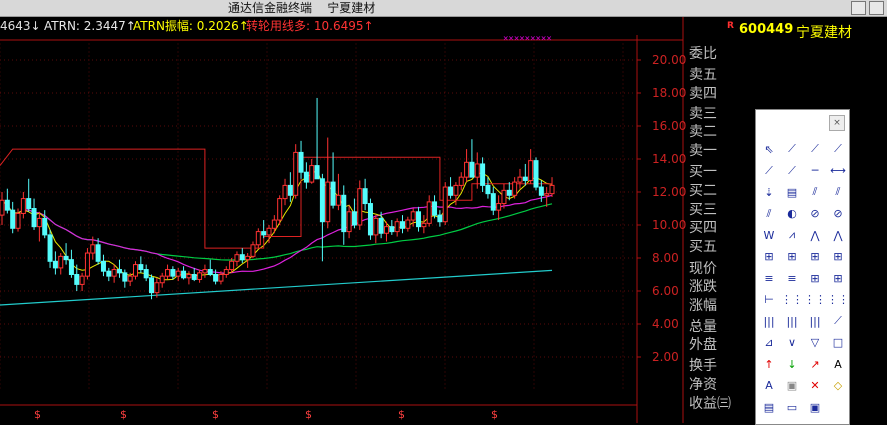  What do you see at coordinates (769, 364) in the screenshot?
I see `drawing-tool-41: ↑` at bounding box center [769, 364].